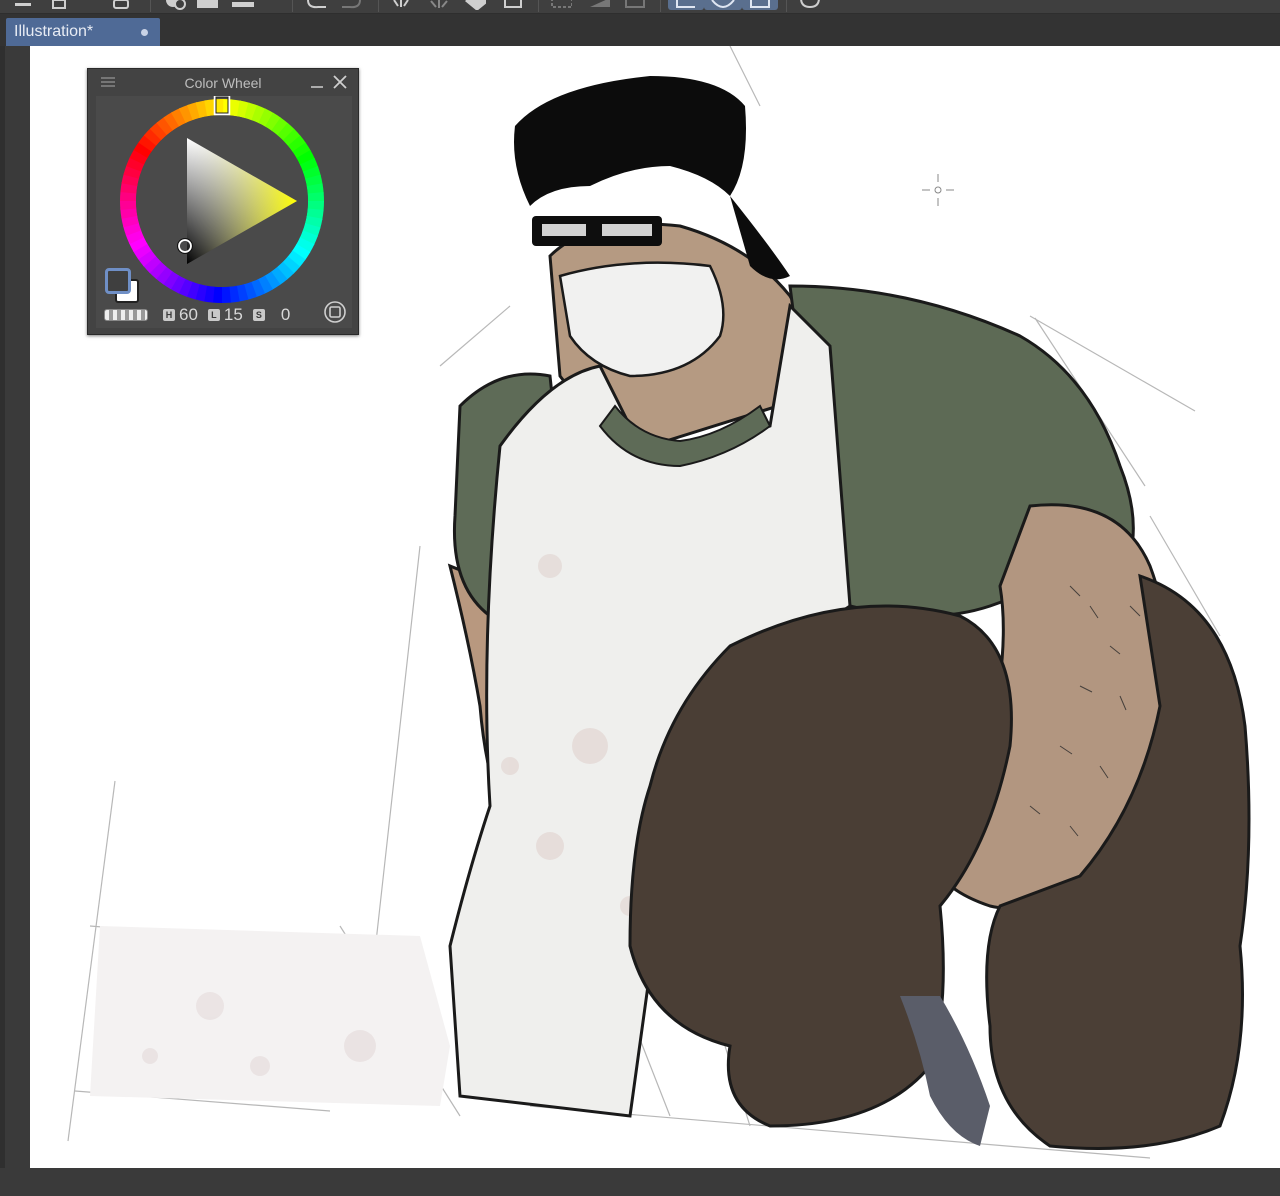  What do you see at coordinates (23, 5) in the screenshot?
I see `menu-icon` at bounding box center [23, 5].